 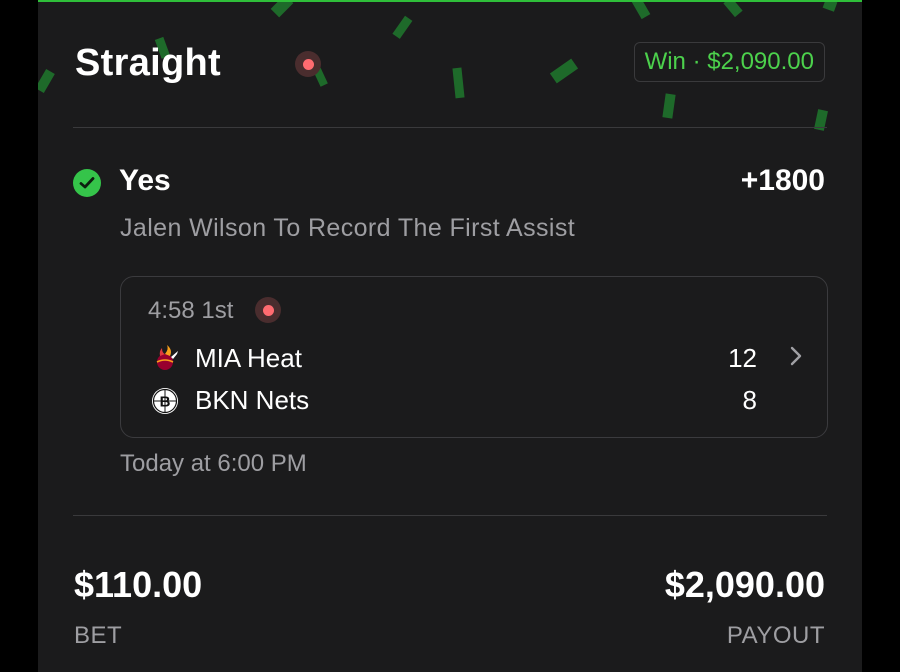 What do you see at coordinates (348, 228) in the screenshot?
I see `market-description: Jalen Wilson To Record The First Assist` at bounding box center [348, 228].